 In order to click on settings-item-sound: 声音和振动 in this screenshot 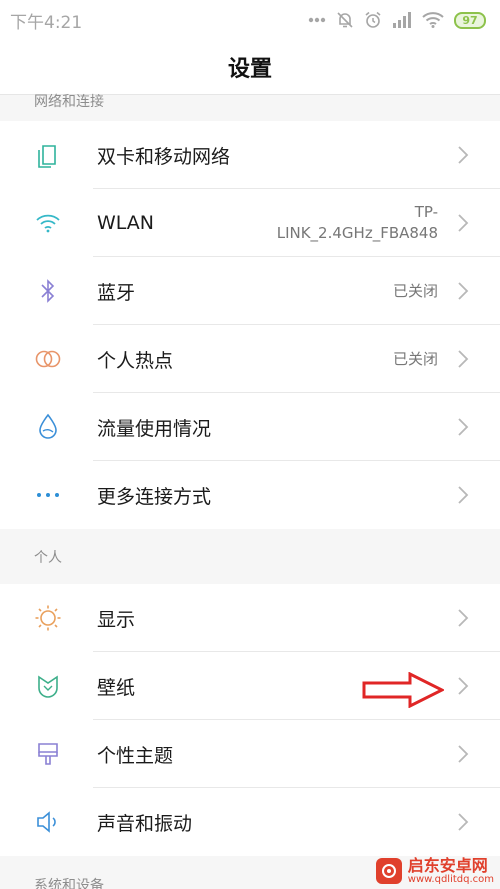, I will do `click(250, 822)`.